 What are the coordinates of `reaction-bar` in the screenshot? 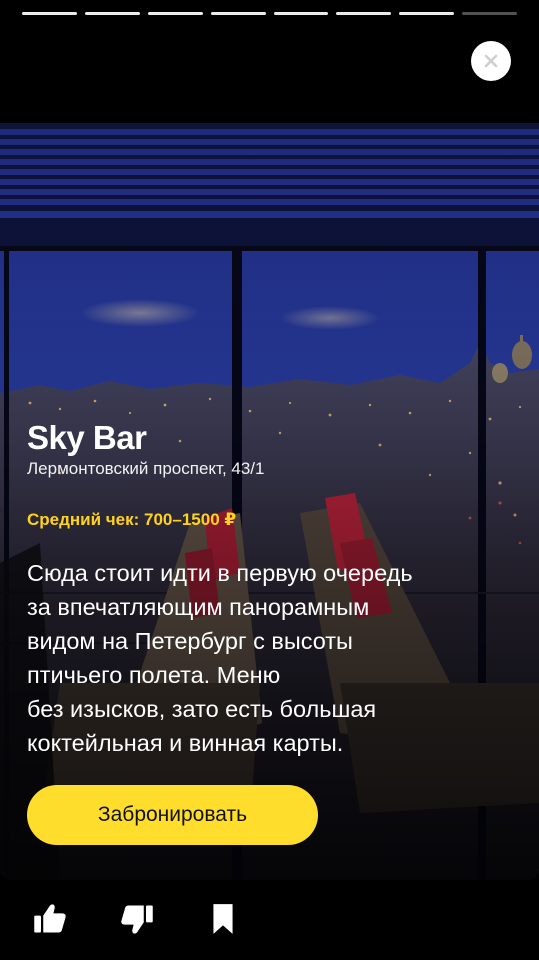 It's located at (269, 920).